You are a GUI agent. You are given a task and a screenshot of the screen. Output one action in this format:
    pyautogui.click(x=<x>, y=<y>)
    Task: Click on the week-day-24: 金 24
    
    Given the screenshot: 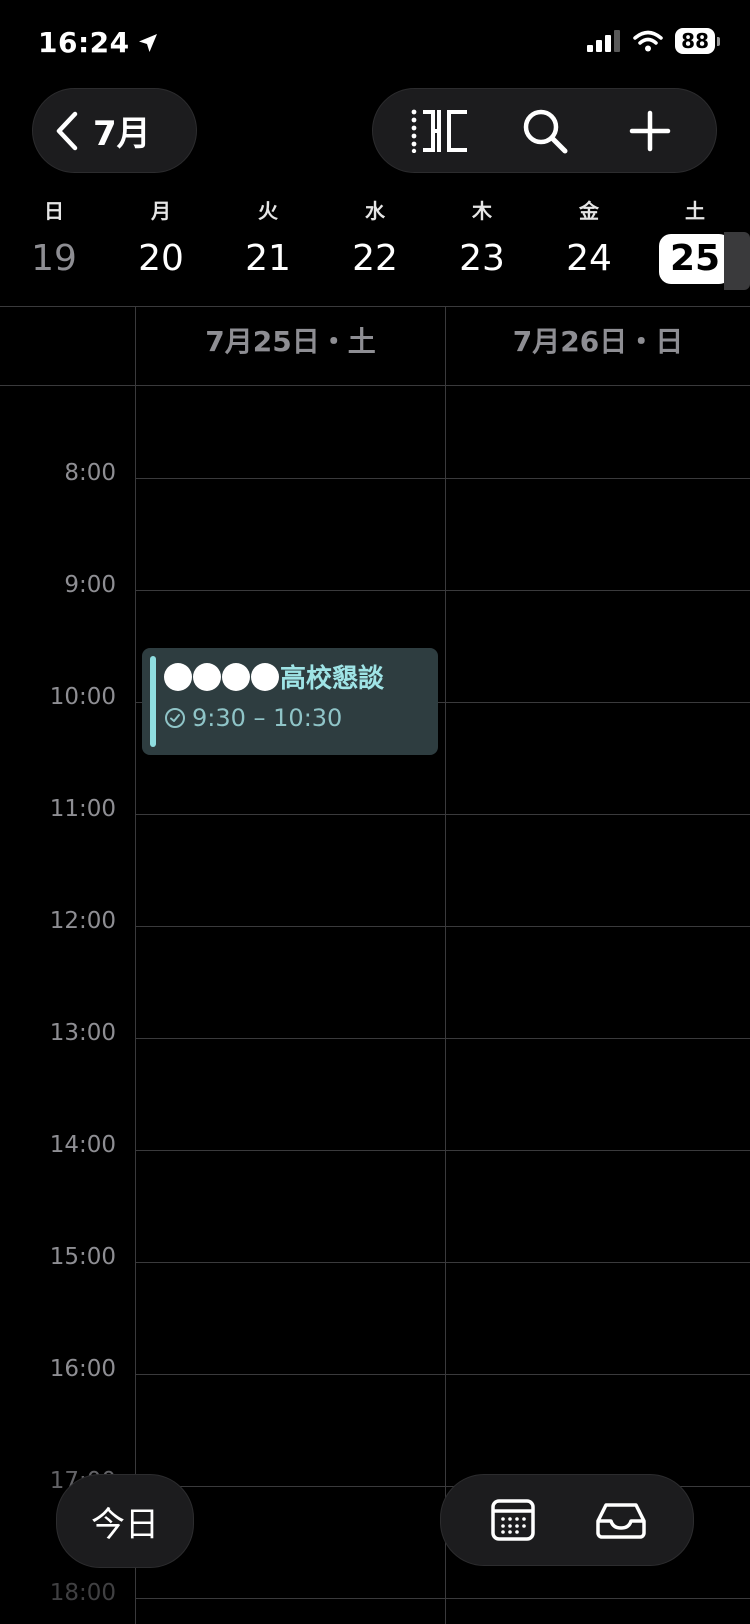 What is the action you would take?
    pyautogui.click(x=589, y=240)
    